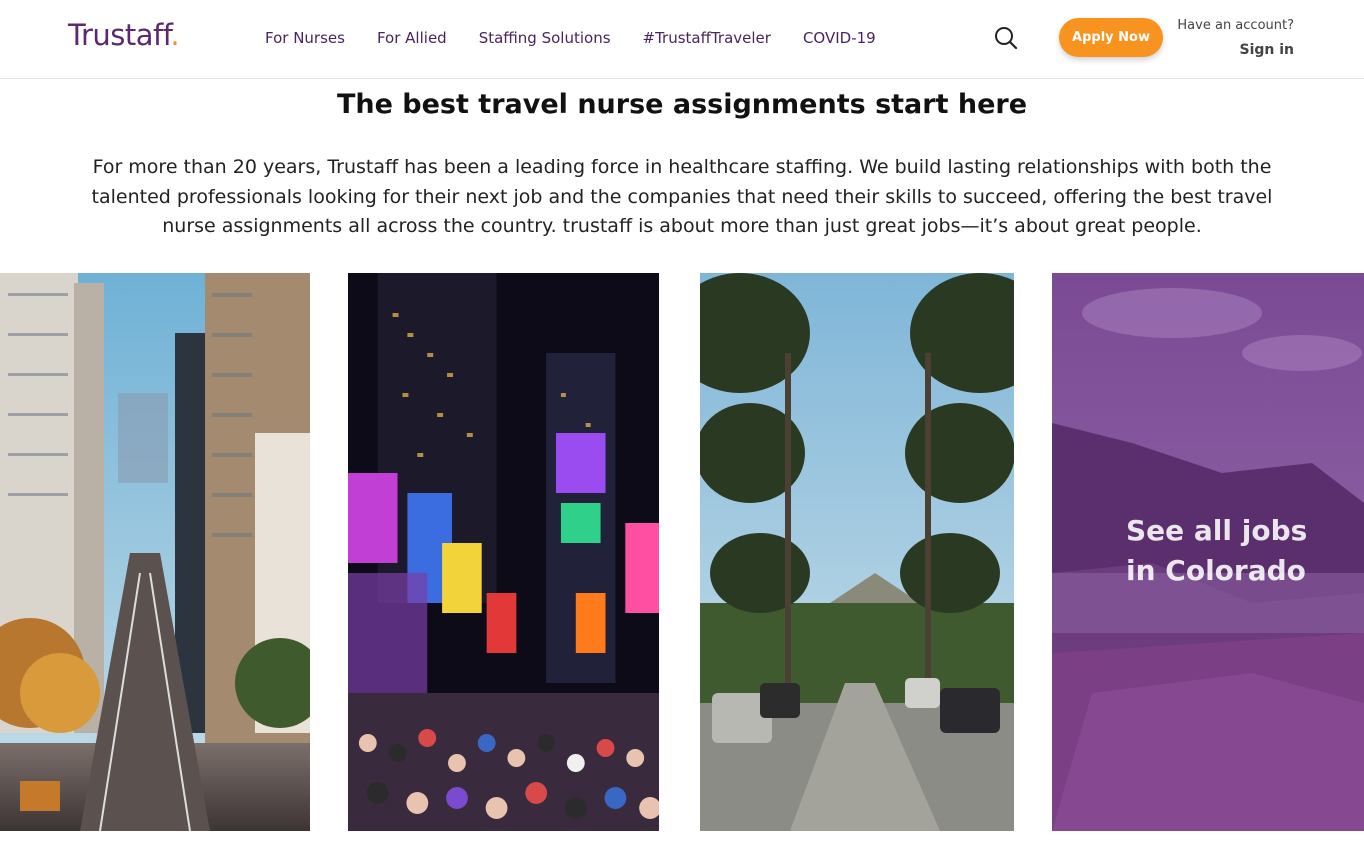  Describe the element at coordinates (305, 38) in the screenshot. I see `nav-for-nurses: For Nurses` at that location.